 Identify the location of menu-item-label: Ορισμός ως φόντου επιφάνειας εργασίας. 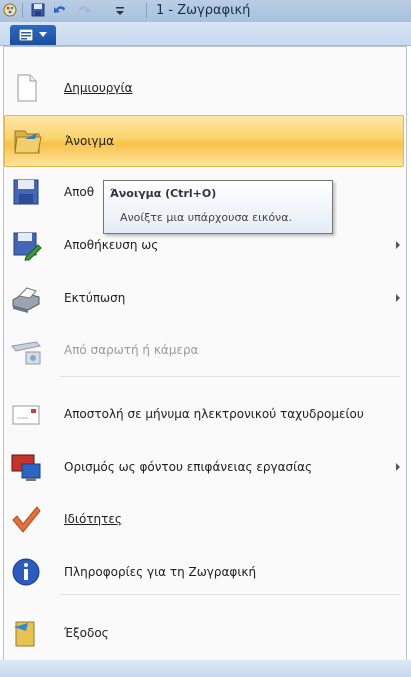
(188, 467).